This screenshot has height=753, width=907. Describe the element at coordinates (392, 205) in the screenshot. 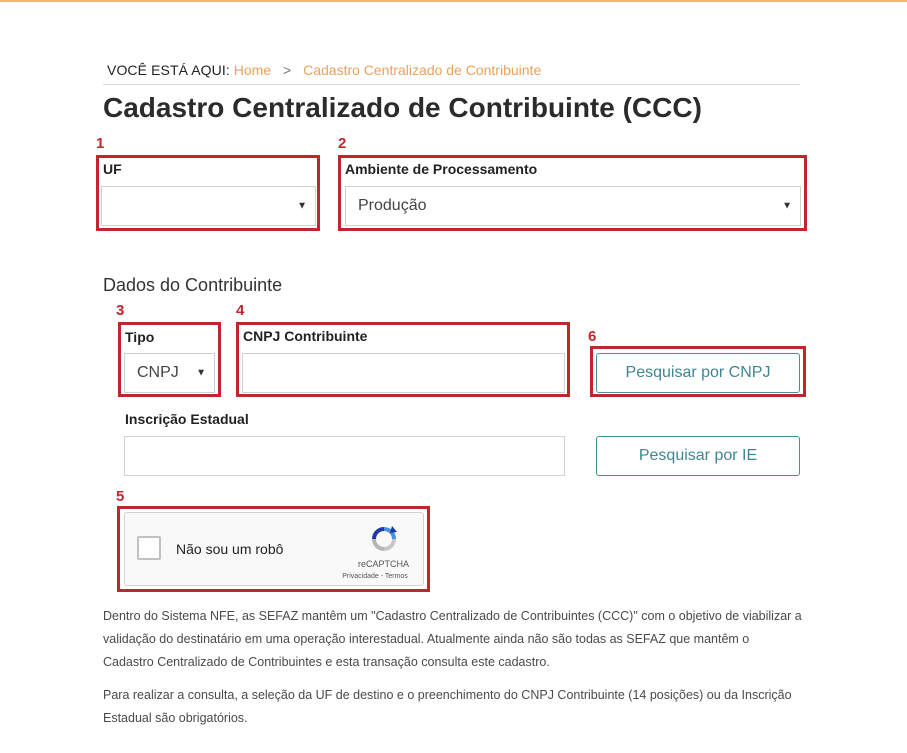

I see `ambiente-select-value: Produção` at that location.